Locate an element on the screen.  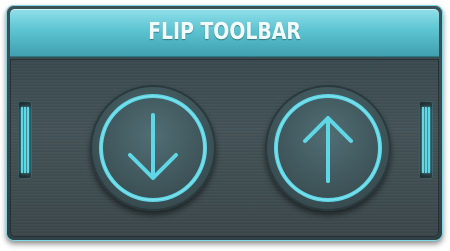
grip-right-icon is located at coordinates (426, 140).